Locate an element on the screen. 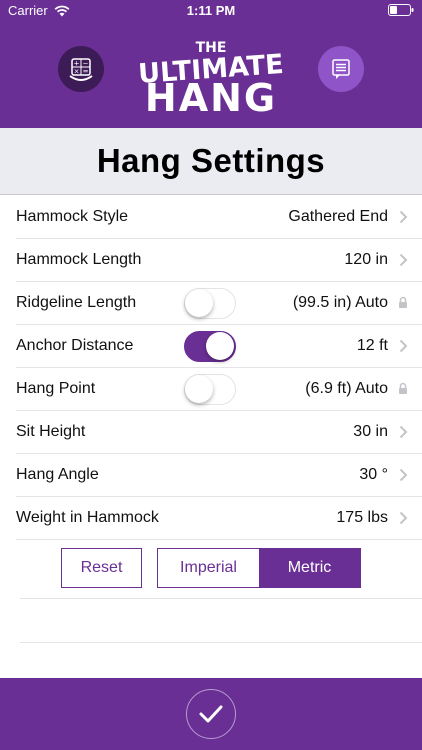 This screenshot has width=422, height=750. row-hang-point: Hang Point (6.9 ft) Auto is located at coordinates (219, 389).